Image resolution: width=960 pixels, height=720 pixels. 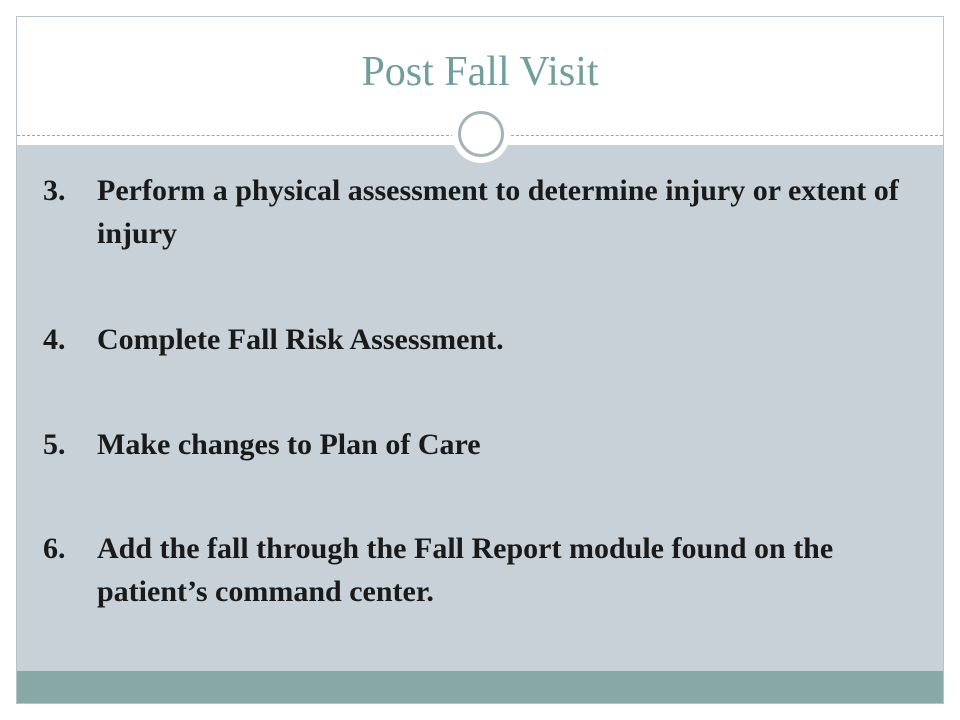 What do you see at coordinates (54, 548) in the screenshot?
I see `item-number: 6.` at bounding box center [54, 548].